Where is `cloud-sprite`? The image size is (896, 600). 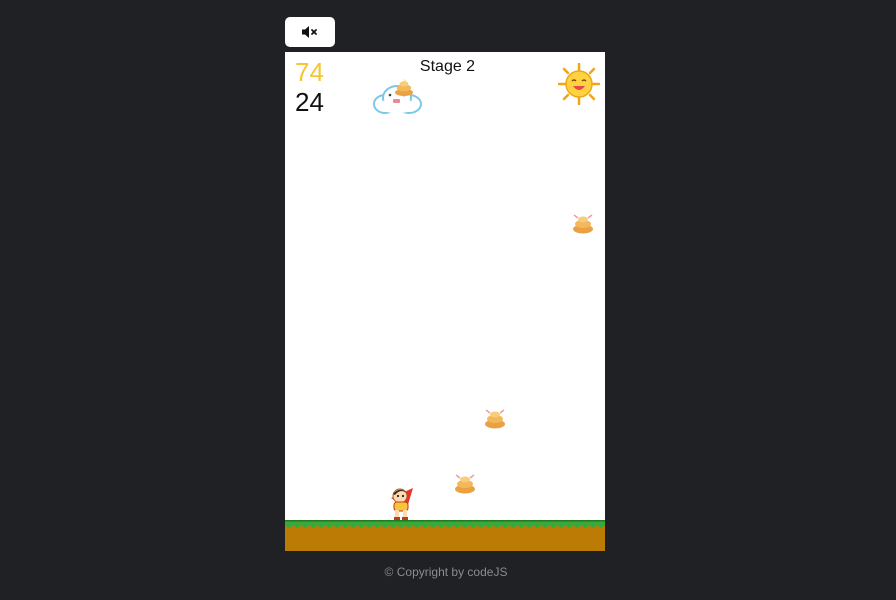
cloud-sprite is located at coordinates (397, 96).